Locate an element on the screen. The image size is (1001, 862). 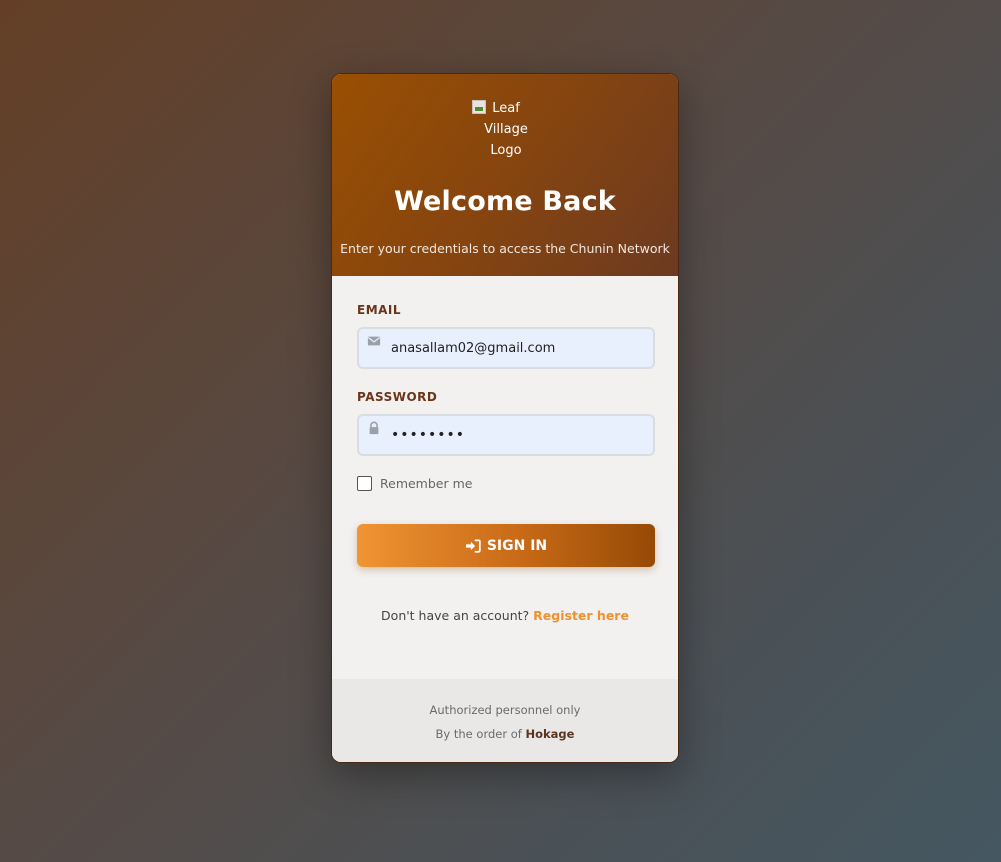
remember-me-label: Remember me is located at coordinates (426, 483).